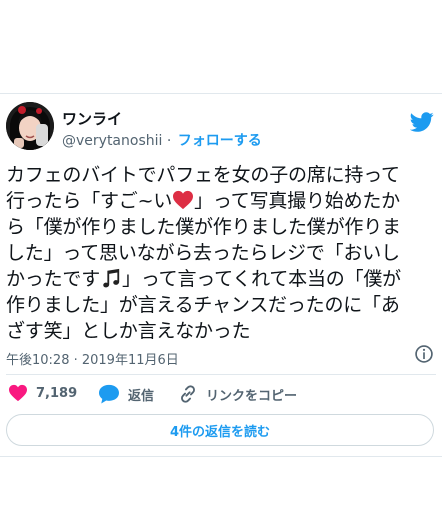 This screenshot has height=532, width=442. What do you see at coordinates (53, 279) in the screenshot?
I see `tweet-line-part: かったです` at bounding box center [53, 279].